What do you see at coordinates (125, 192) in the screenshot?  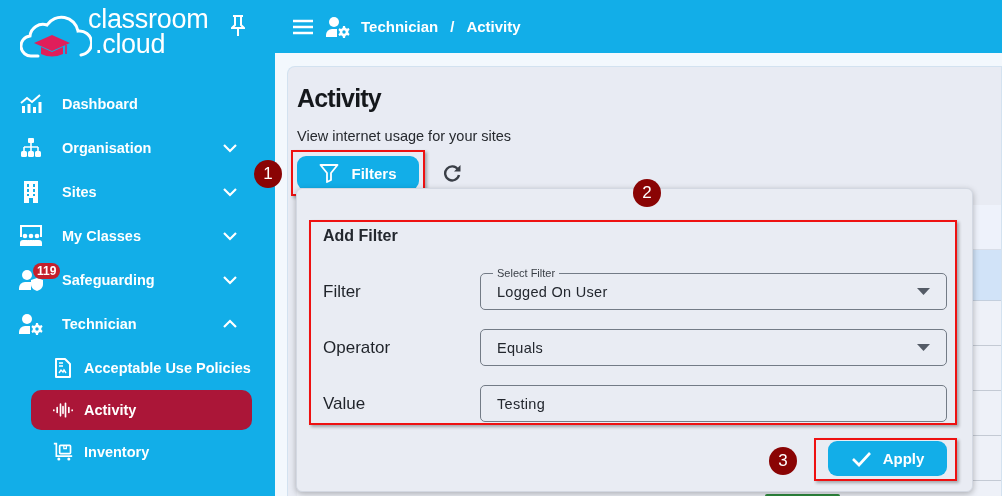 I see `sidebar-item: Sites` at bounding box center [125, 192].